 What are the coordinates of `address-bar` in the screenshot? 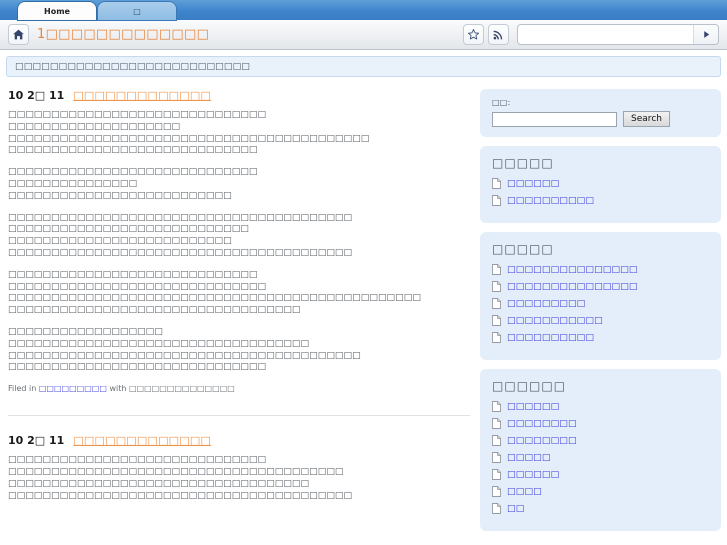 It's located at (618, 34).